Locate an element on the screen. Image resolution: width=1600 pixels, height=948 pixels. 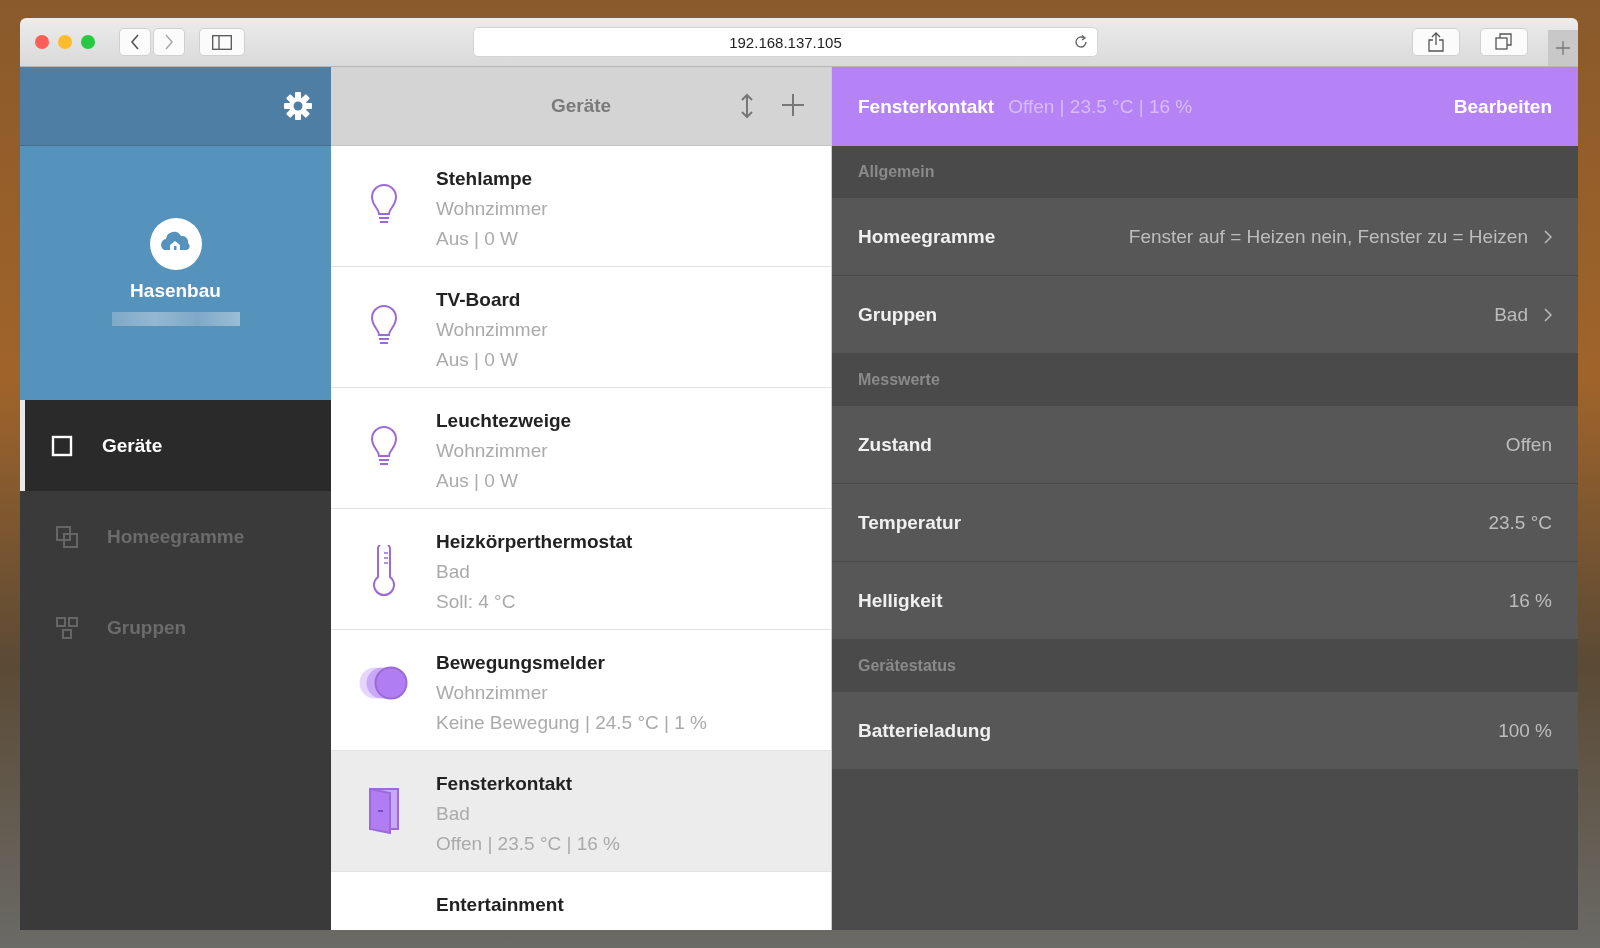
device-name: Stehlampe is located at coordinates (485, 179).